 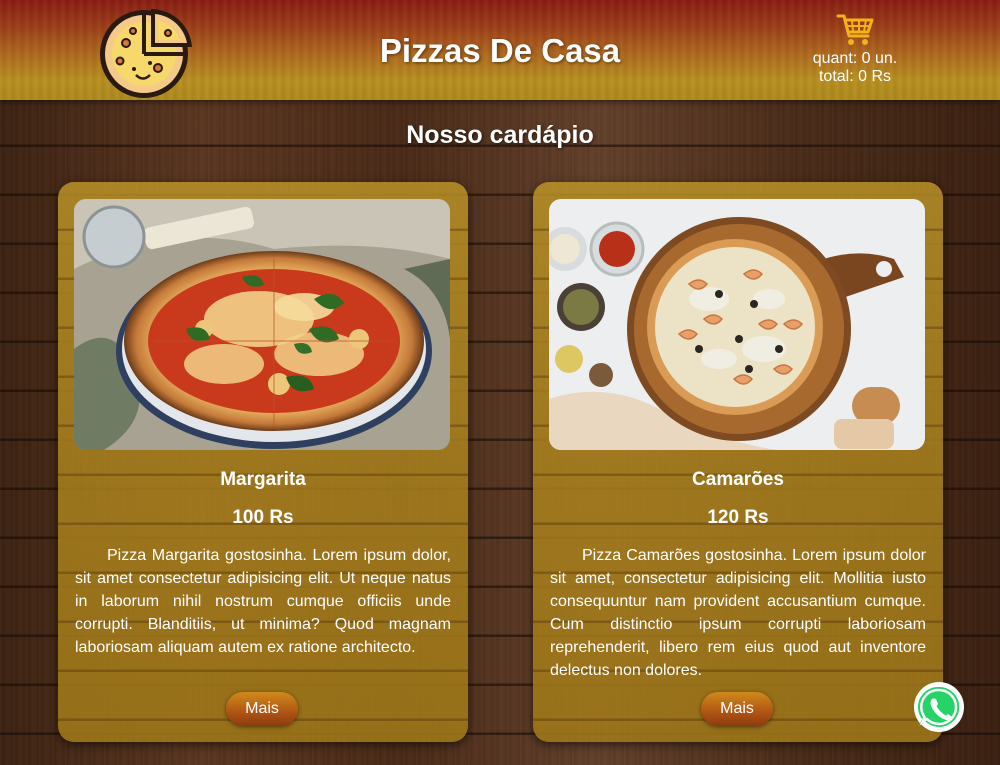 What do you see at coordinates (855, 76) in the screenshot?
I see `cart-total: total: 0 Rs` at bounding box center [855, 76].